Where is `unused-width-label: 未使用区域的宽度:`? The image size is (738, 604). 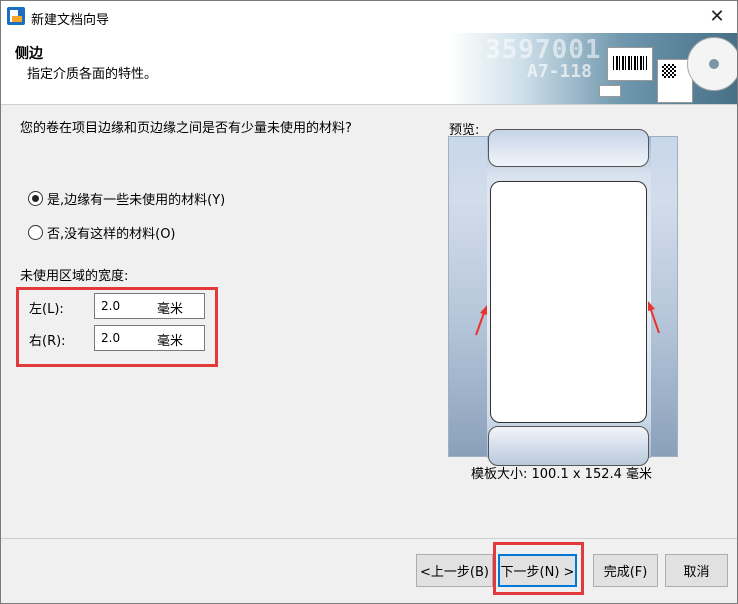
unused-width-label: 未使用区域的宽度: is located at coordinates (74, 276).